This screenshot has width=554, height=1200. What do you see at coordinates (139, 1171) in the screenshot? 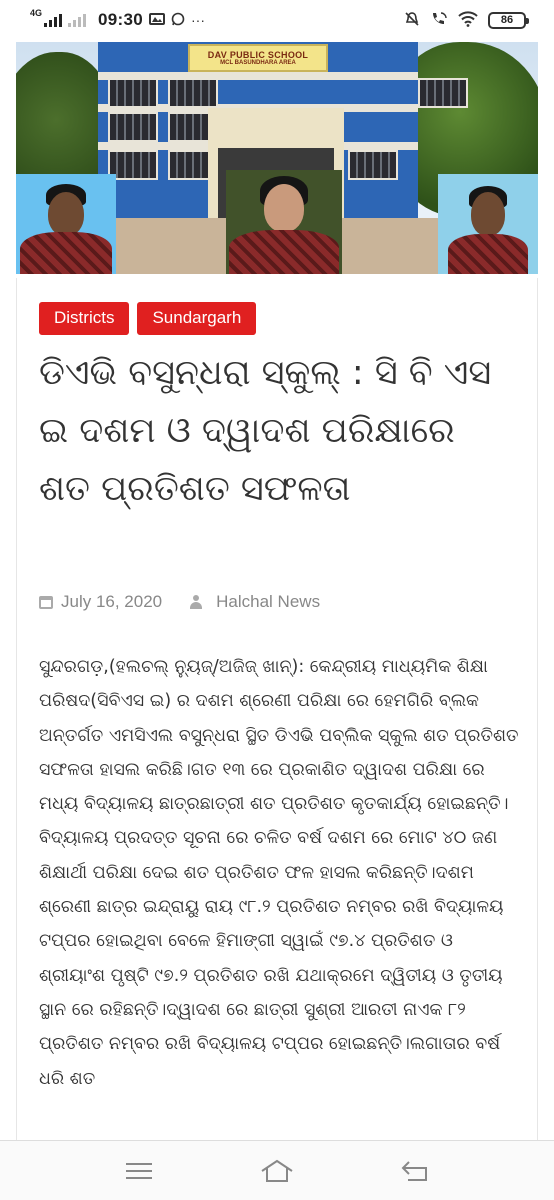
I see `menu-icon` at bounding box center [139, 1171].